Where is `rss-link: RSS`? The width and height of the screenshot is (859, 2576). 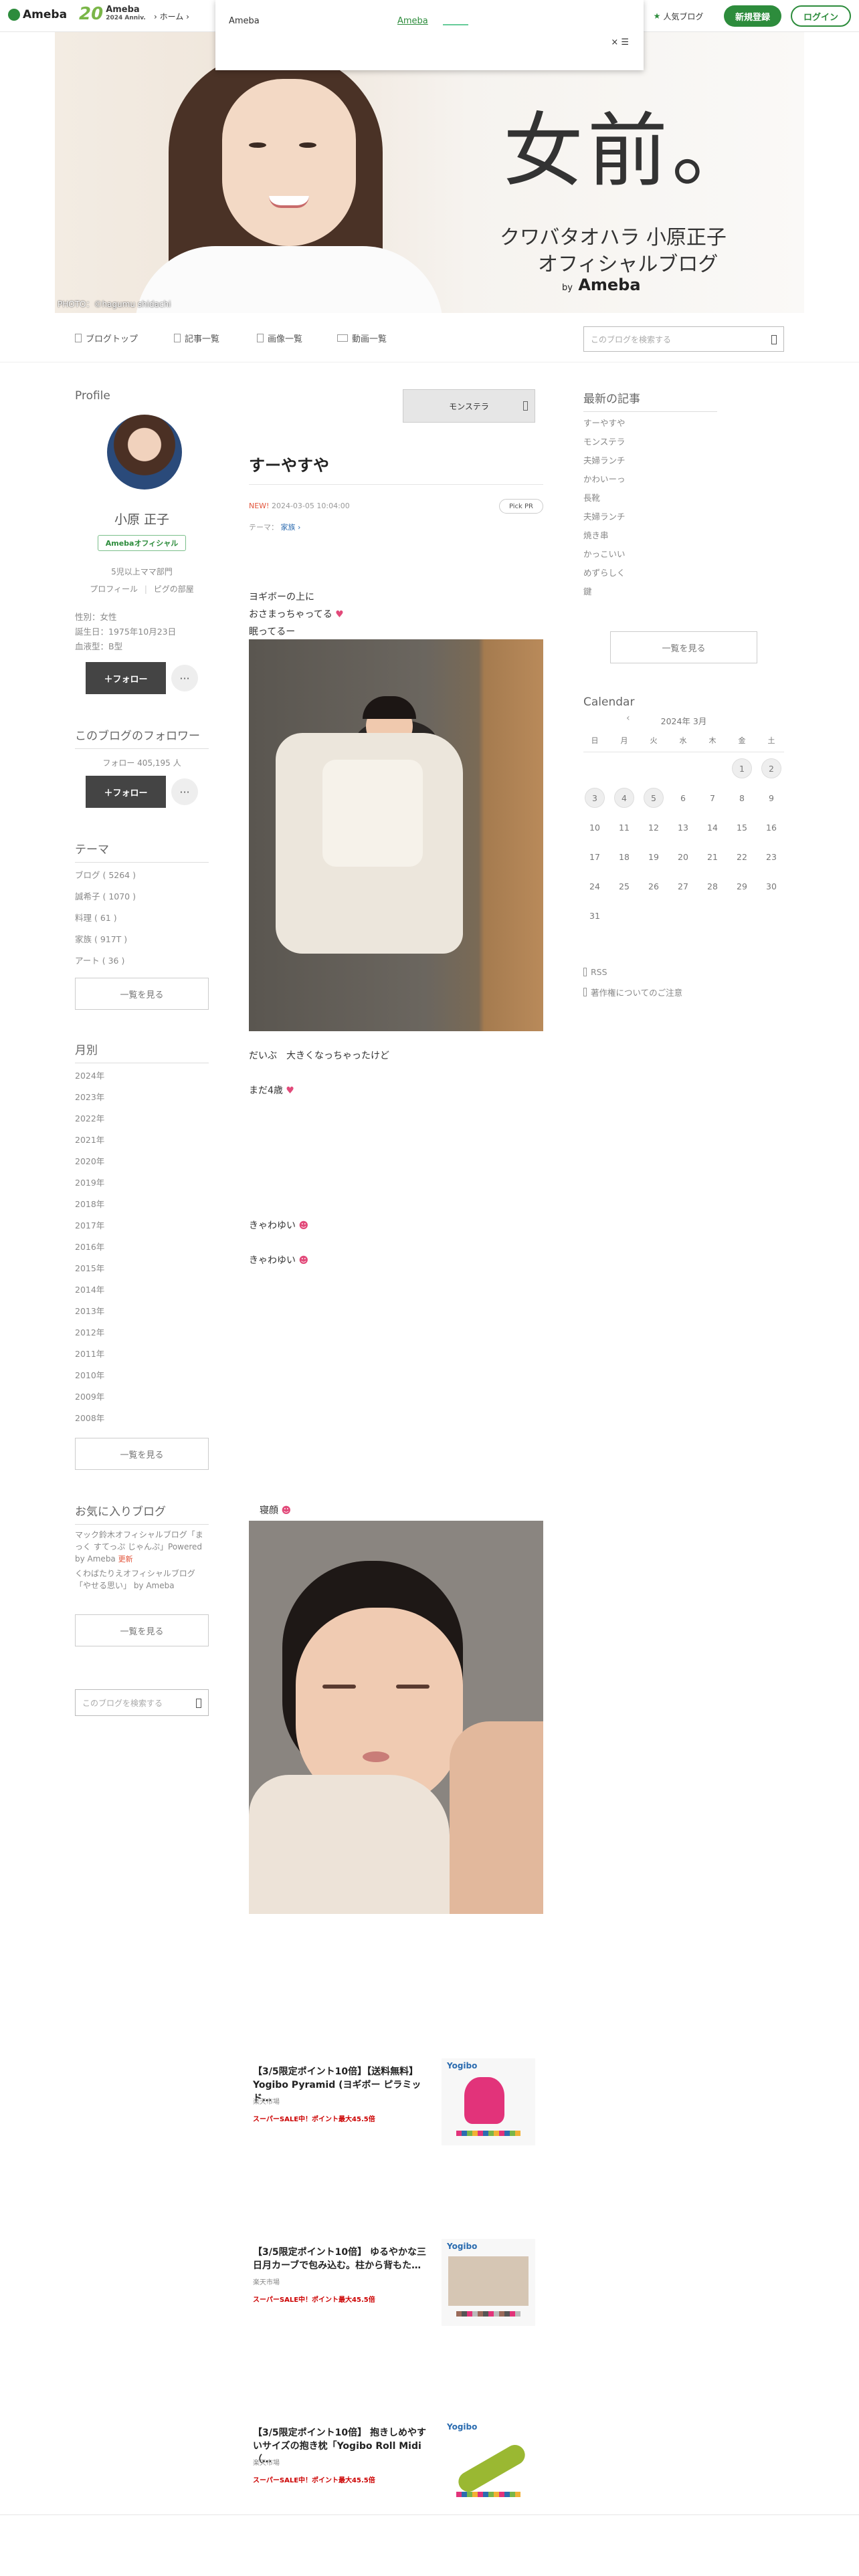
rss-link: RSS is located at coordinates (595, 972).